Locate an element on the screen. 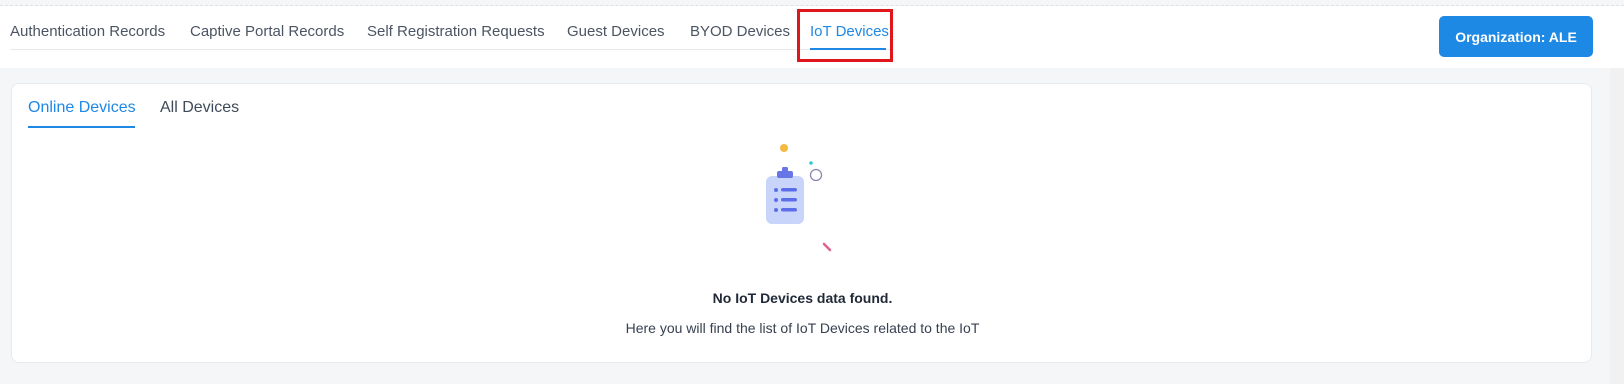 The height and width of the screenshot is (384, 1624). subtab-all-devices: All Devices is located at coordinates (199, 108).